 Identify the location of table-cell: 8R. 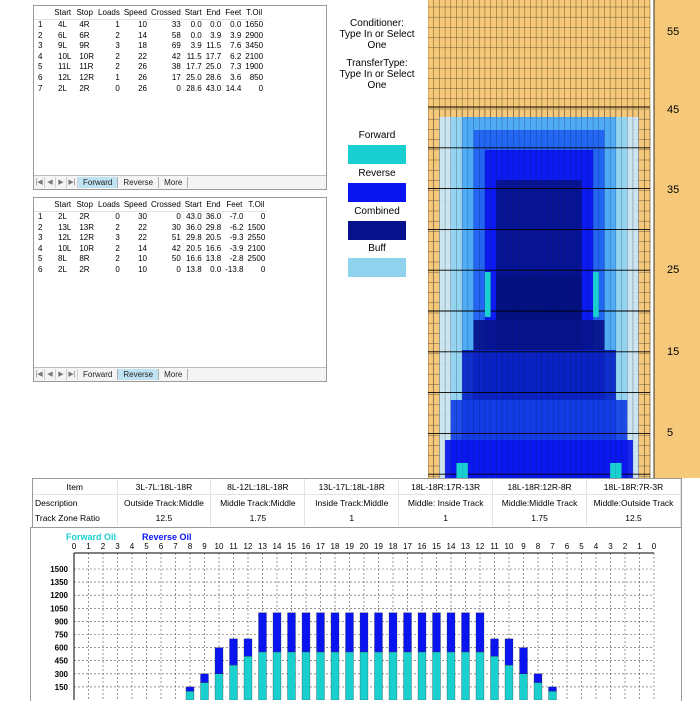
(84, 259).